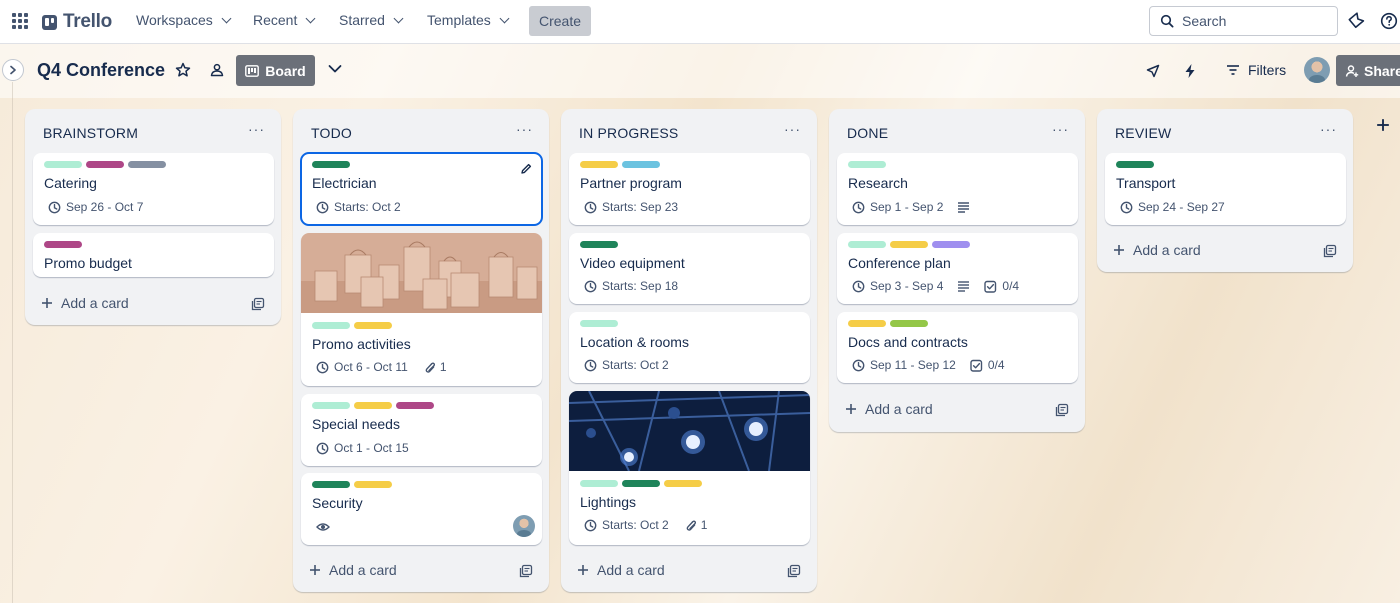  Describe the element at coordinates (153, 189) in the screenshot. I see `card-catering: Catering Sep 26 - Oct 7` at that location.